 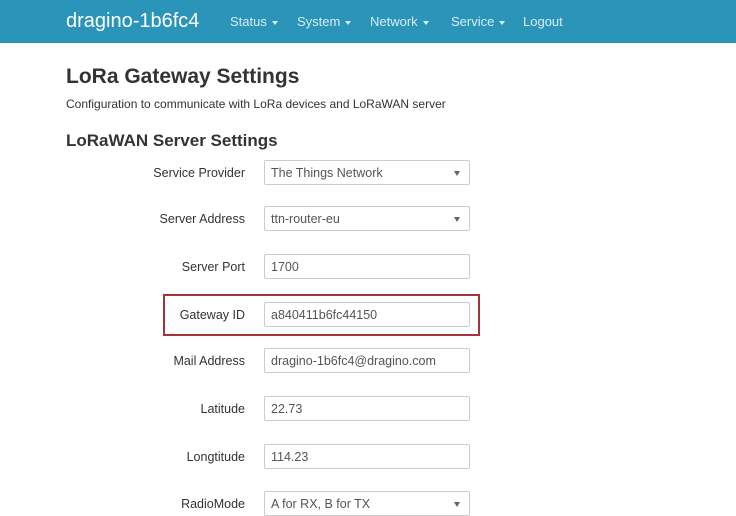 What do you see at coordinates (132, 21) in the screenshot?
I see `brand-link: dragino-1b6fc4` at bounding box center [132, 21].